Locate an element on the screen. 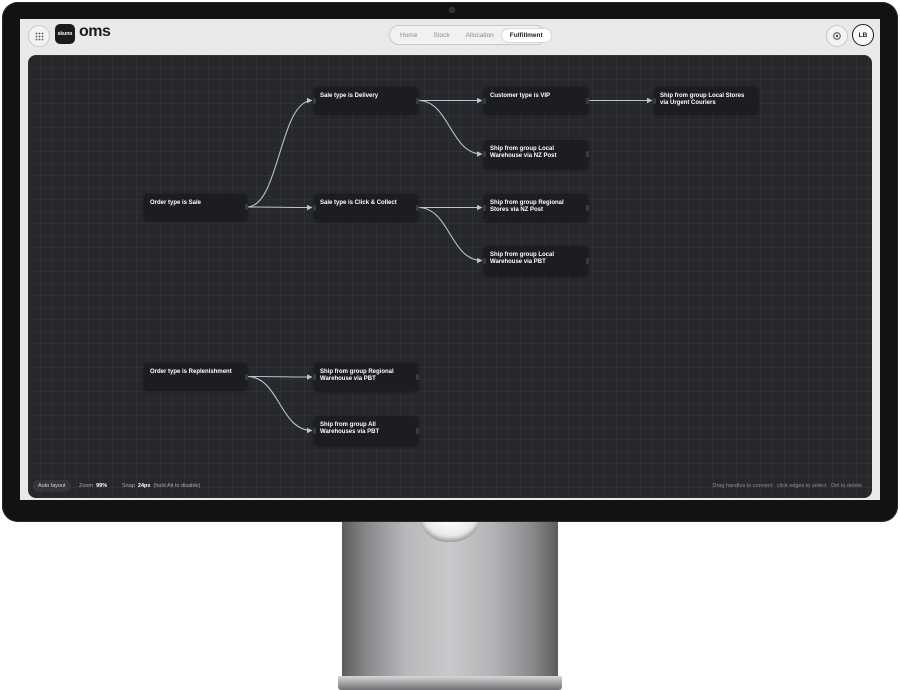 The height and width of the screenshot is (690, 900). zoom-status: Zoom 99% is located at coordinates (93, 486).